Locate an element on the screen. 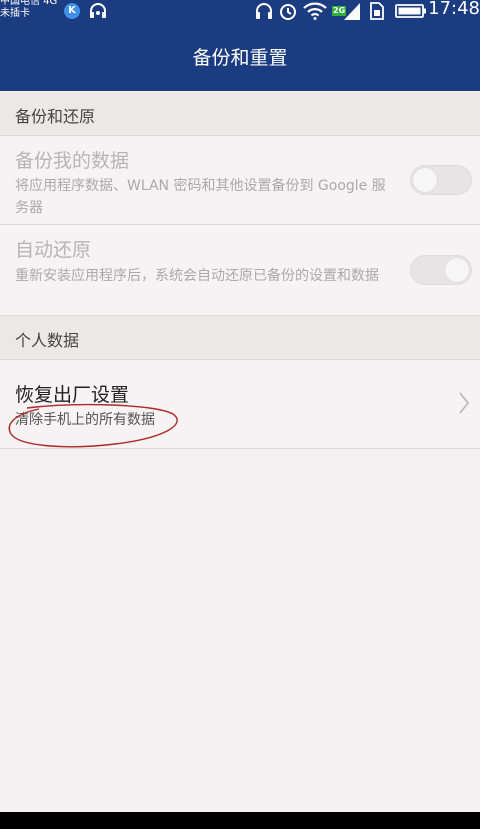 The height and width of the screenshot is (829, 480). setting-auto-restore: 自动还原 重新安装应用程序后，系统会自动还原已备份的设置和数据 is located at coordinates (240, 270).